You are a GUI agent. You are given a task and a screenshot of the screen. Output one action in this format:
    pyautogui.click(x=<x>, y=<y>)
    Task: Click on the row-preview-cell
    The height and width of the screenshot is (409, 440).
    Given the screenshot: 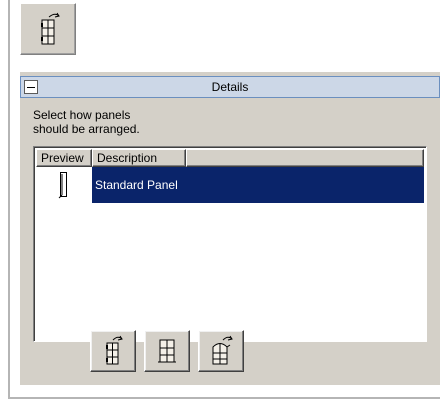 What is the action you would take?
    pyautogui.click(x=64, y=185)
    